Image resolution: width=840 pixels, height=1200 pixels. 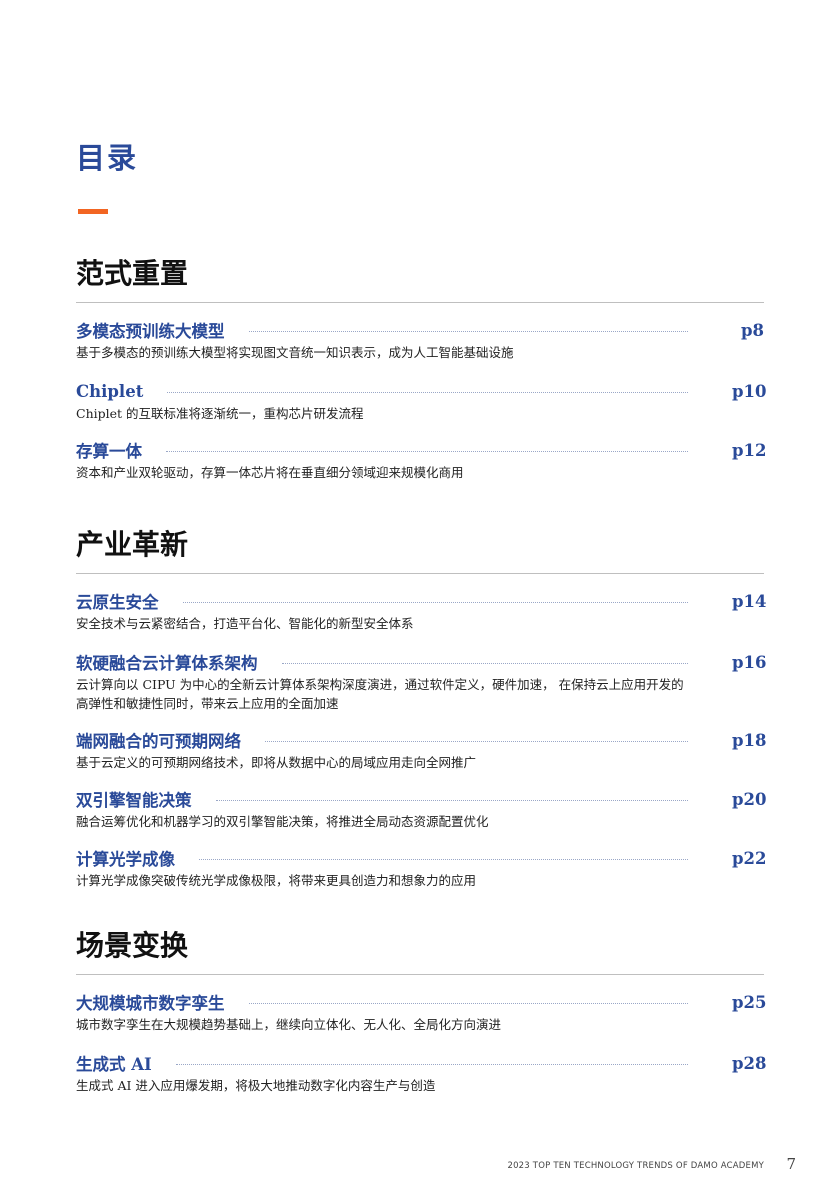 What do you see at coordinates (282, 821) in the screenshot?
I see `toc-entry-description: 融合运筹优化和机器学习的双引擎智能决策，将推进全局动态资源配置优化` at bounding box center [282, 821].